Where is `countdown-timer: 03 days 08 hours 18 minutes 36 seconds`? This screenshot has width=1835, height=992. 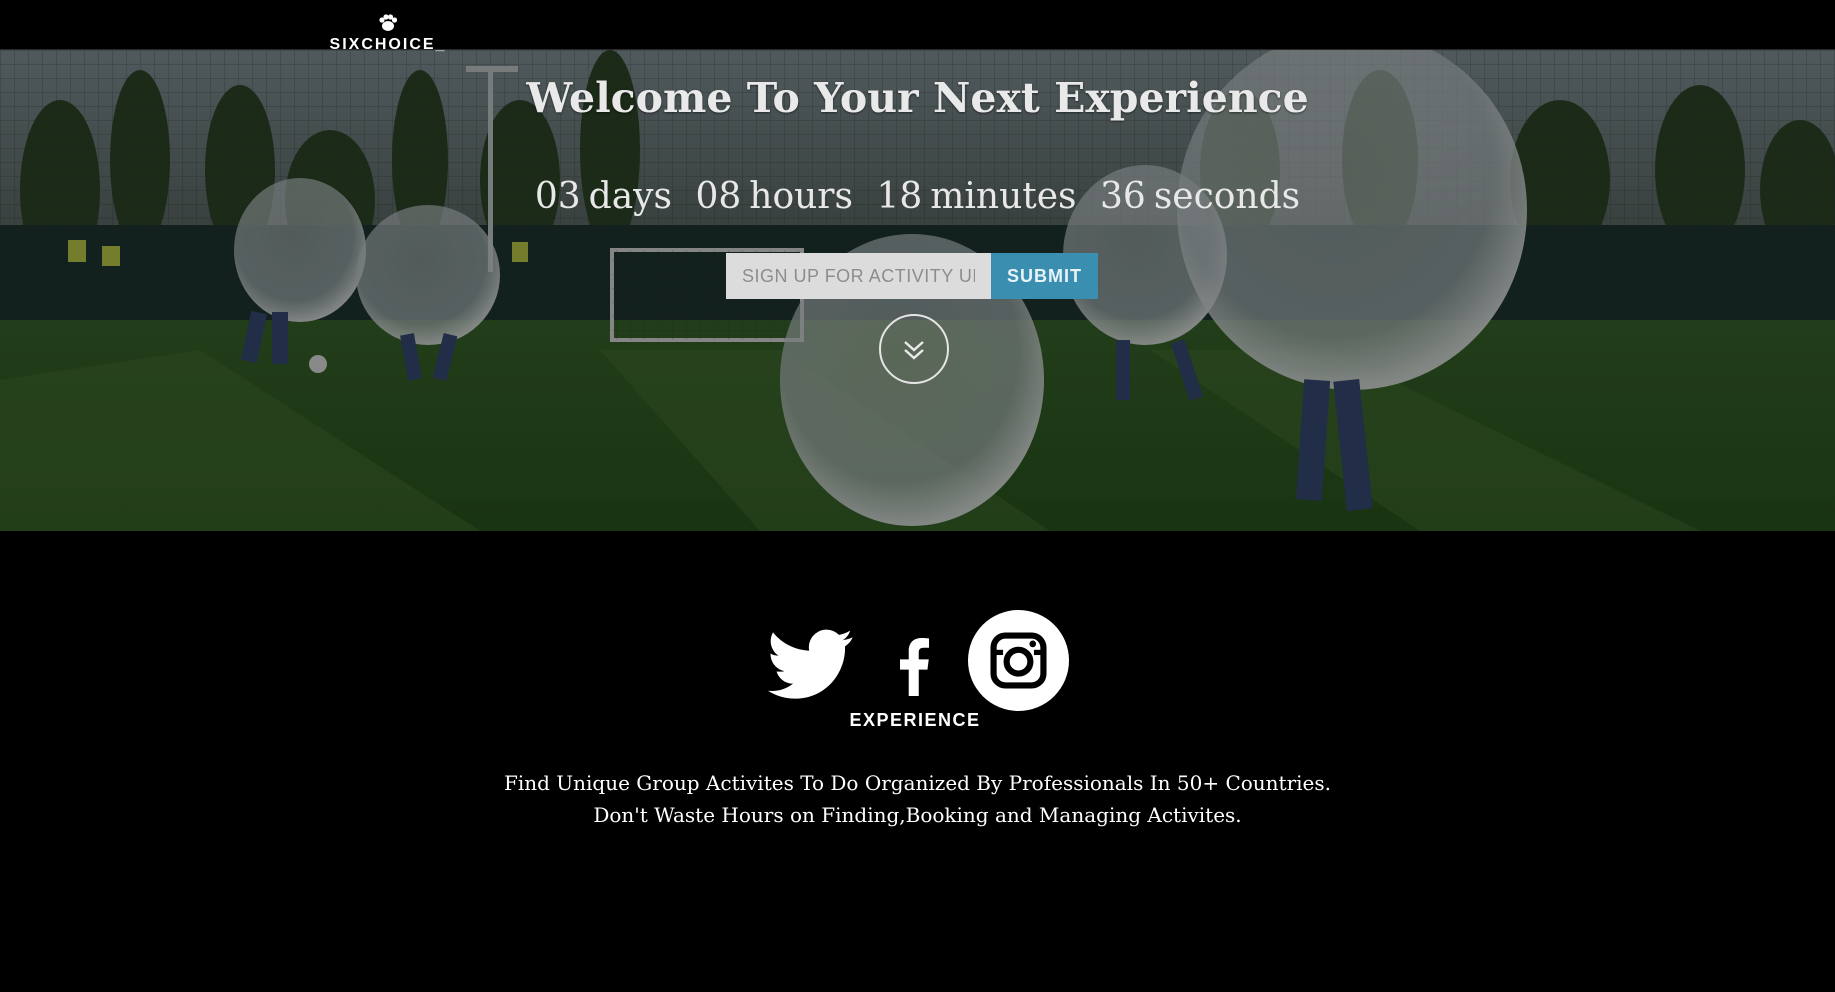
countdown-timer: 03 days 08 hours 18 minutes 36 seconds is located at coordinates (917, 196).